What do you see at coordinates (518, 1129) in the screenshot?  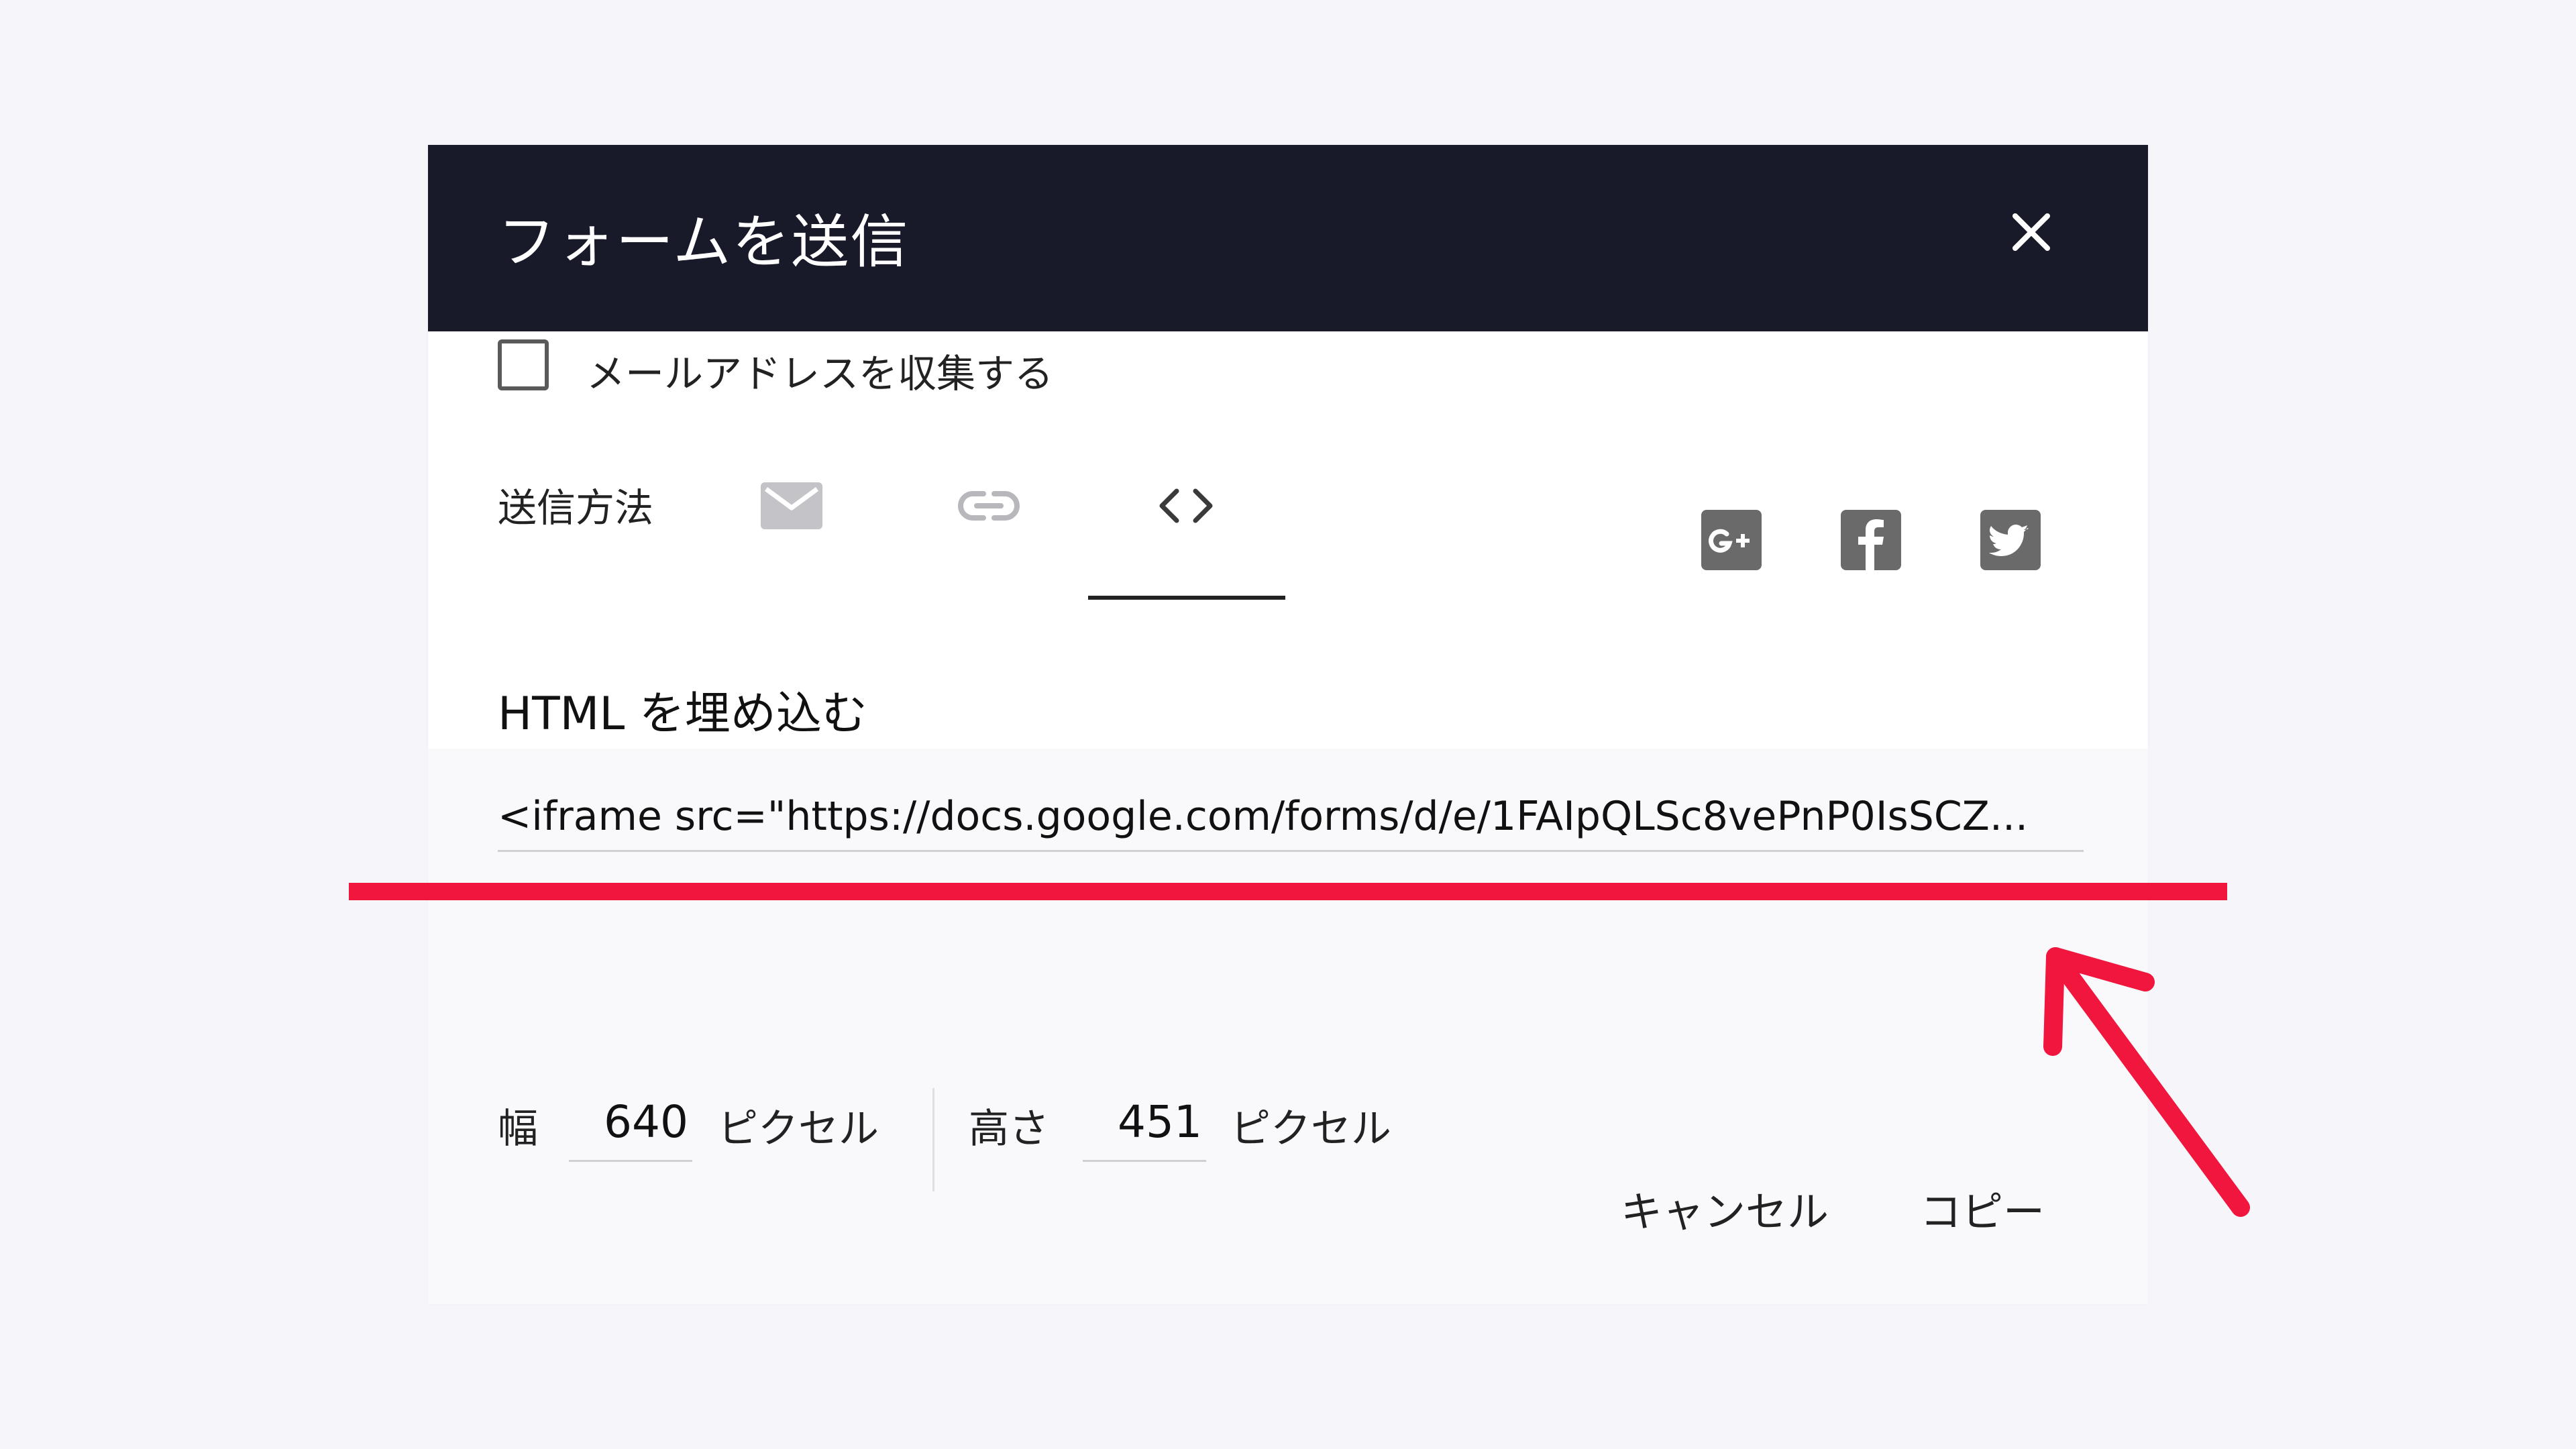 I see `width-label: 幅` at bounding box center [518, 1129].